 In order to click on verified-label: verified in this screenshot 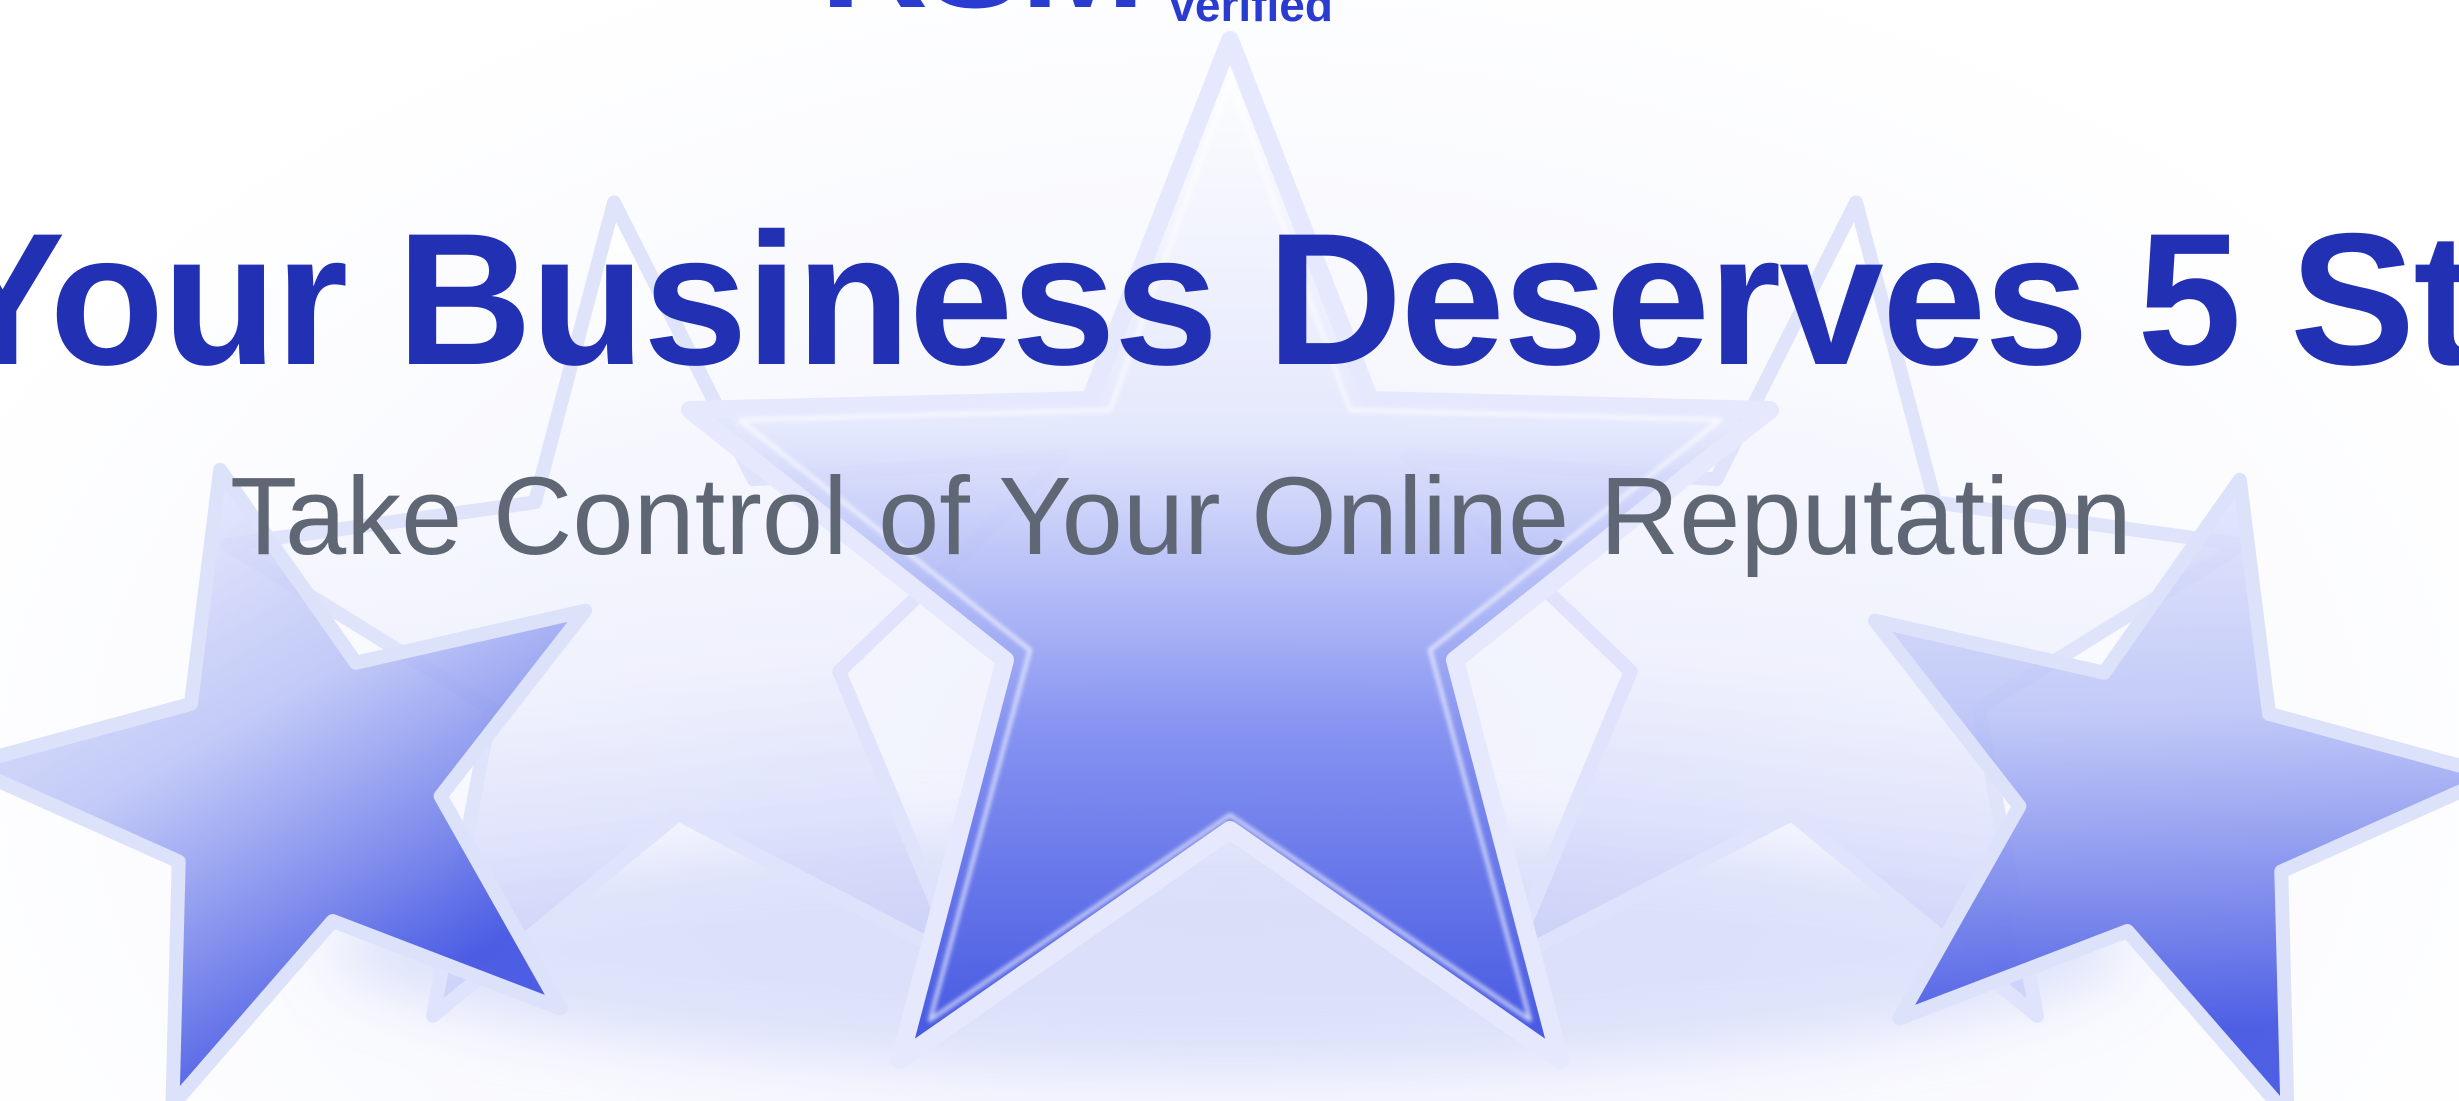, I will do `click(1251, 15)`.